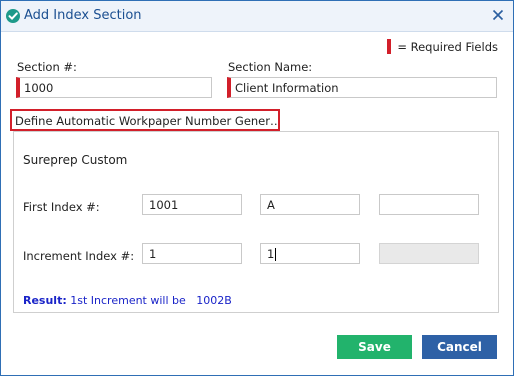 The width and height of the screenshot is (514, 376). What do you see at coordinates (192, 204) in the screenshot?
I see `first-index-input-1: 1001` at bounding box center [192, 204].